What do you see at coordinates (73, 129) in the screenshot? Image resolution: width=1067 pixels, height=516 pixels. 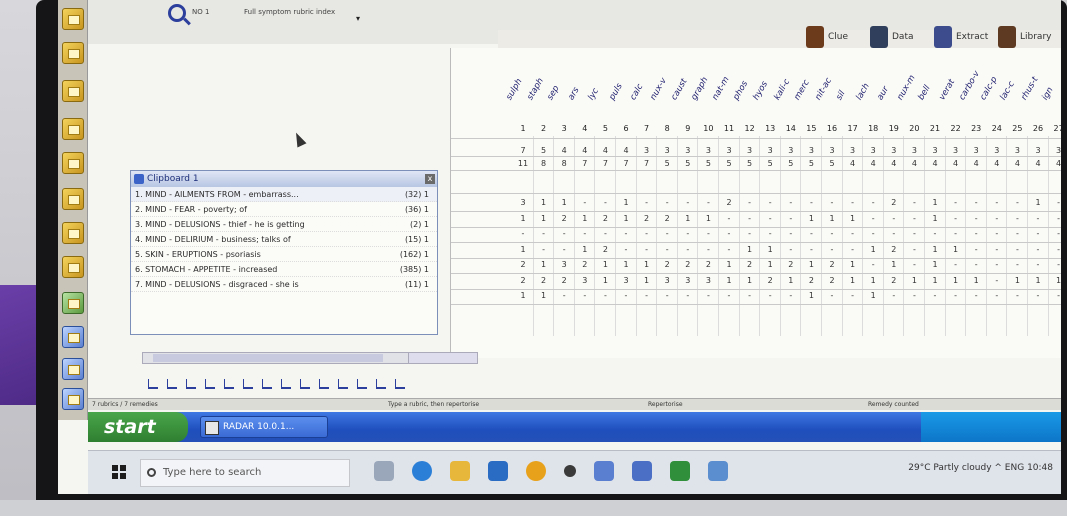 I see `book-icon` at bounding box center [73, 129].